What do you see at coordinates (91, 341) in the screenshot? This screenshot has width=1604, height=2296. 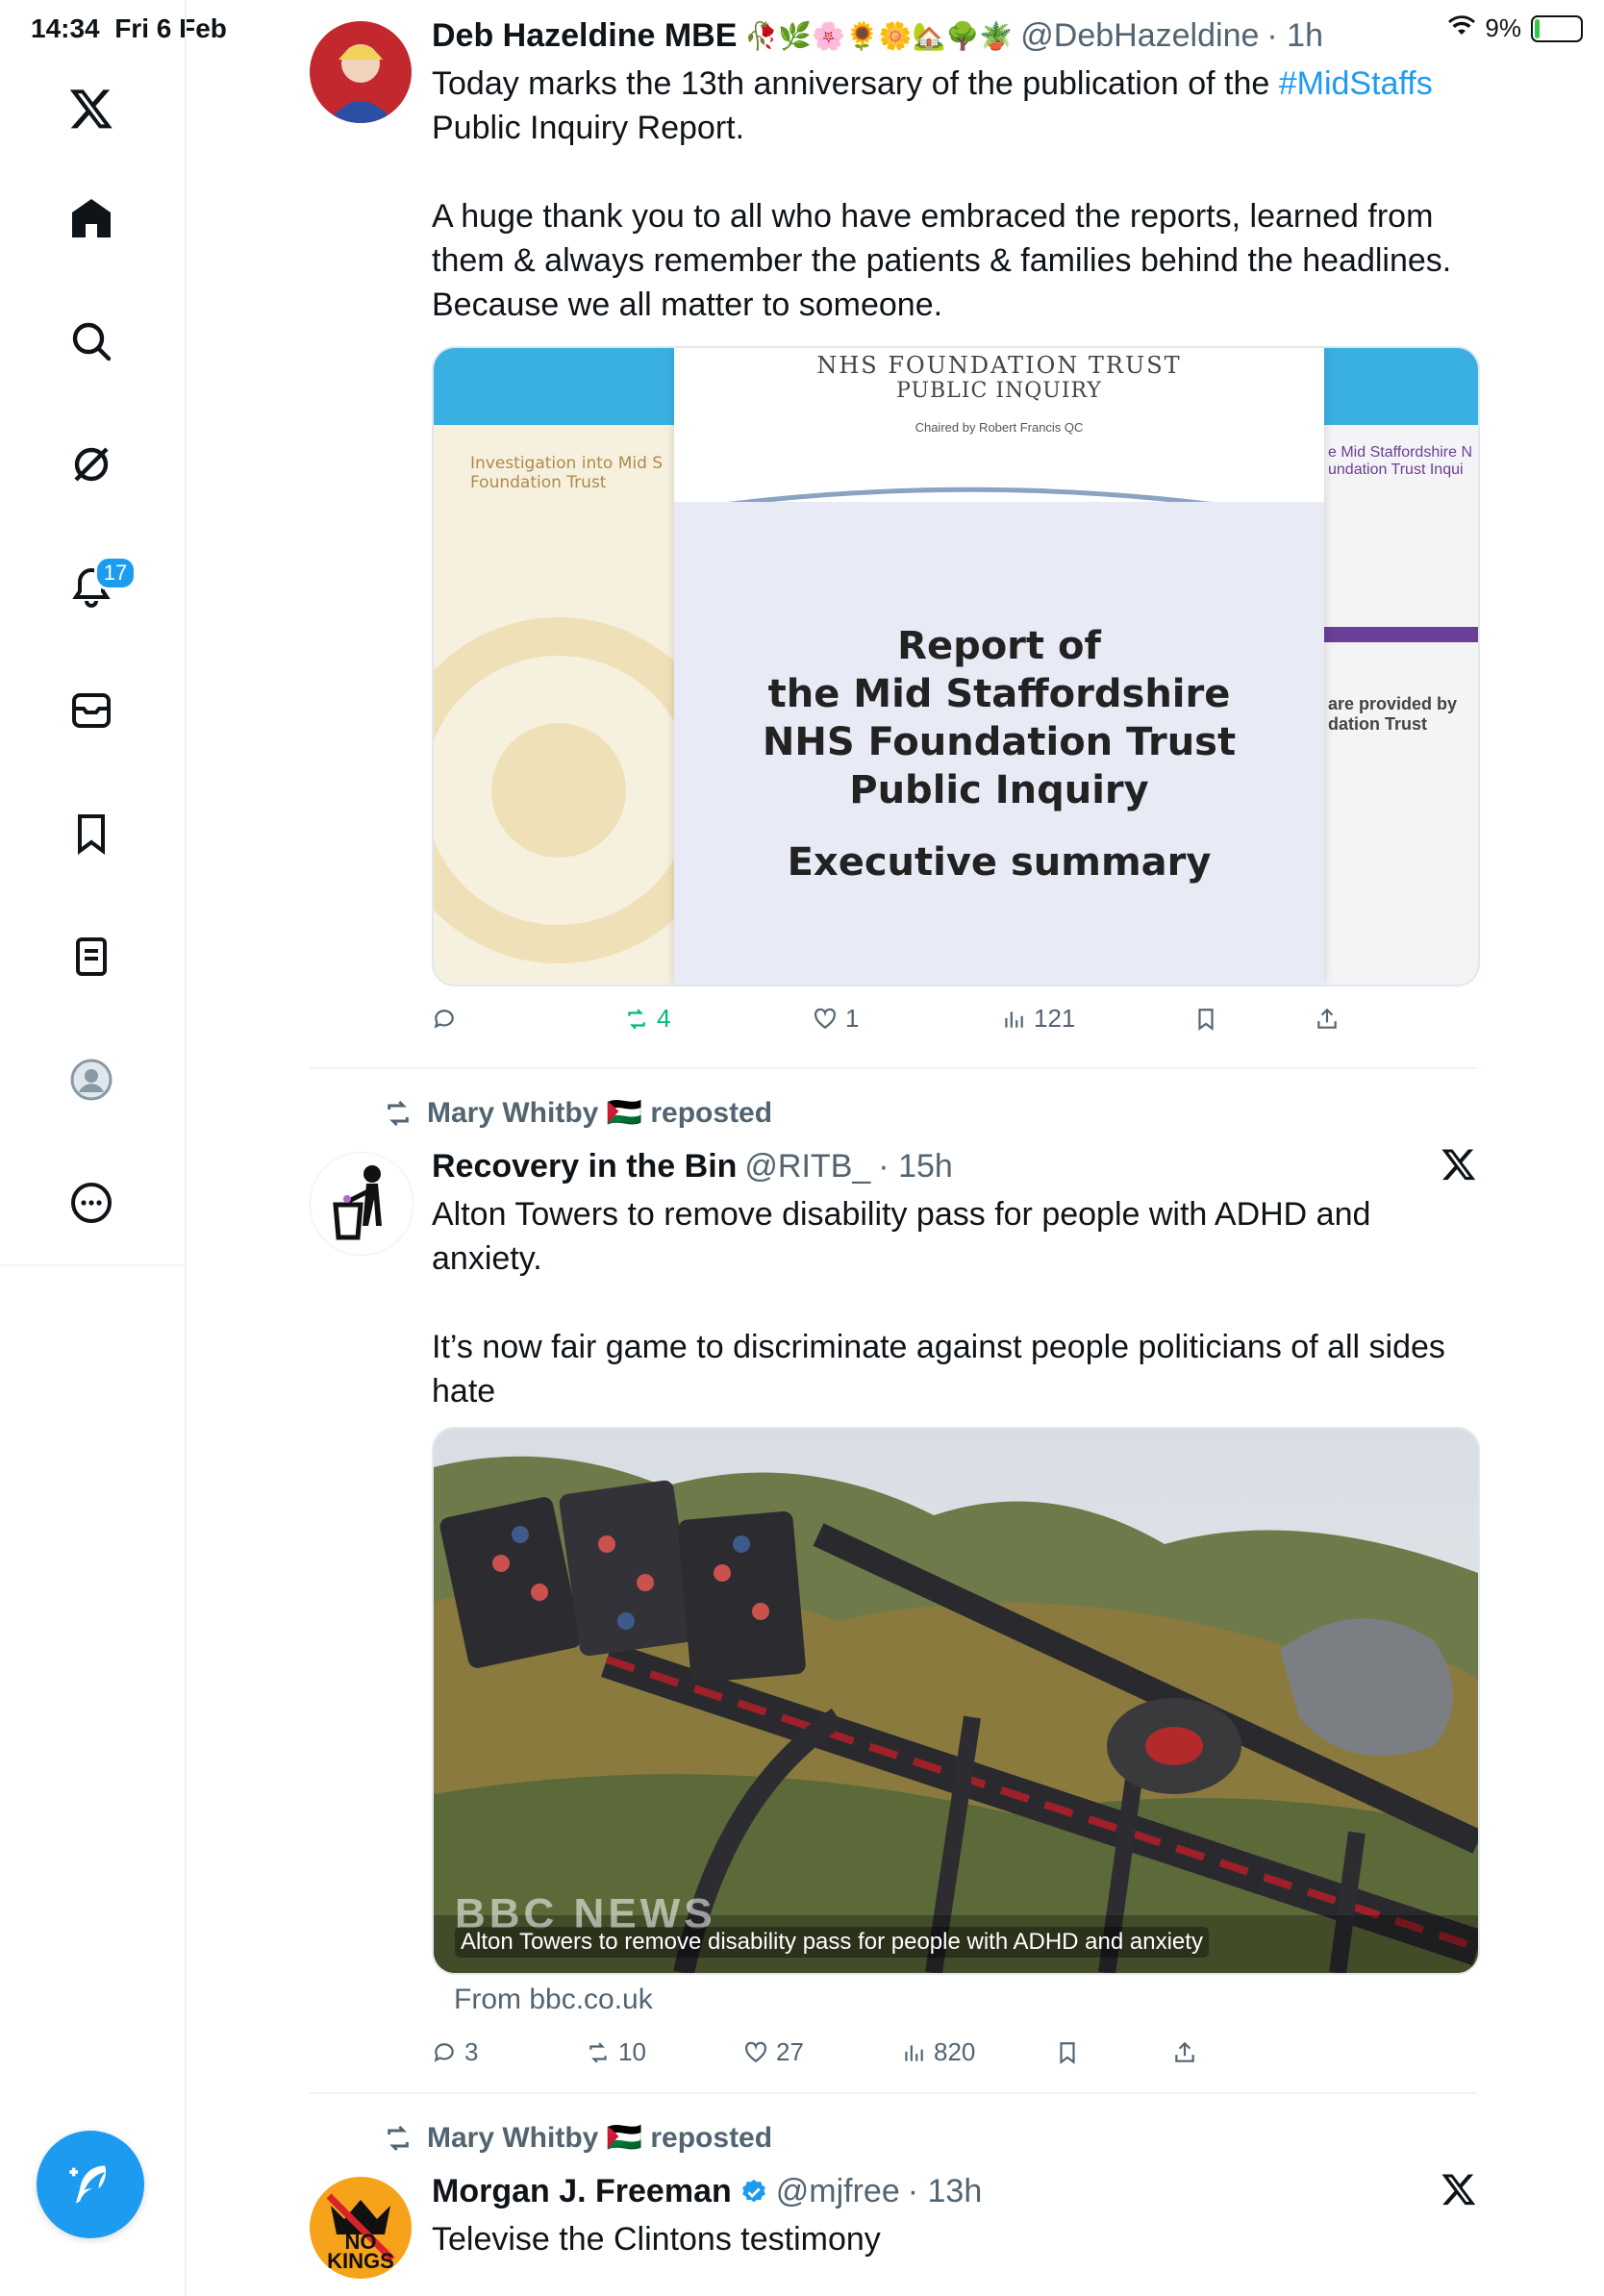 I see `search-icon` at bounding box center [91, 341].